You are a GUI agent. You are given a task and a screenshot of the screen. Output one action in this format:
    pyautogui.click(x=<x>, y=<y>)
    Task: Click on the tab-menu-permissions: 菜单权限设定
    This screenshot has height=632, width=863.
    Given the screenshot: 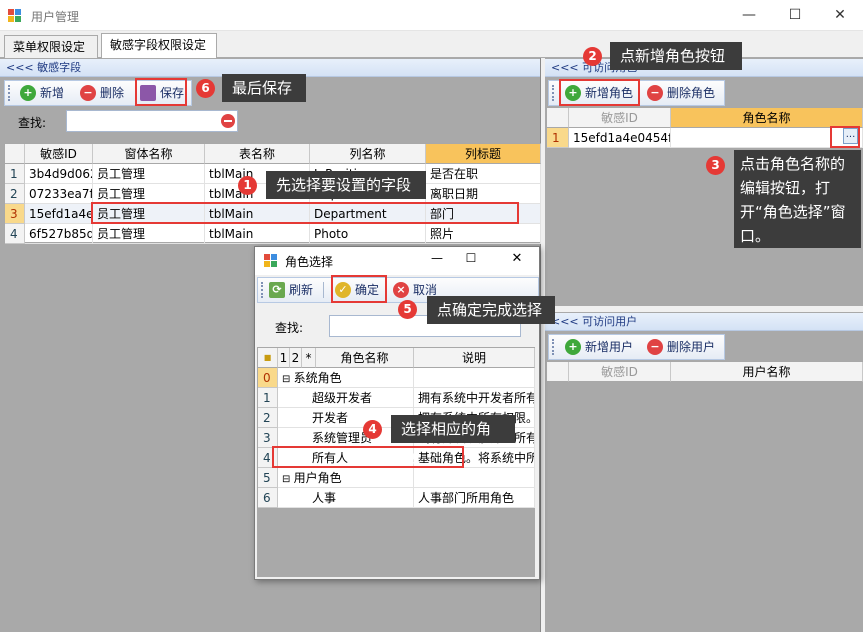 What is the action you would take?
    pyautogui.click(x=51, y=46)
    